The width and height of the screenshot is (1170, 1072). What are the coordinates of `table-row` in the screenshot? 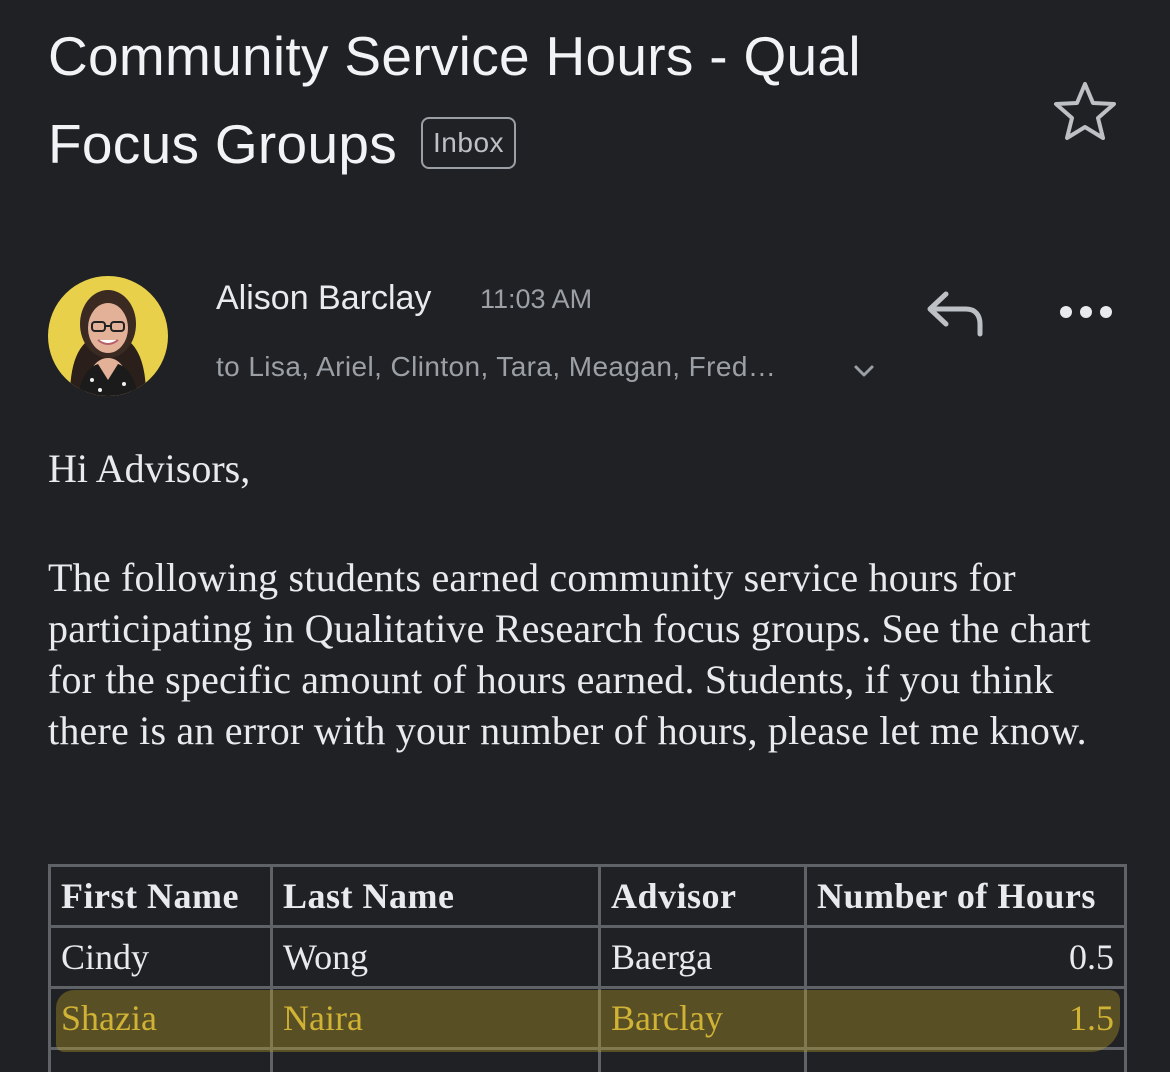 It's located at (587, 1059).